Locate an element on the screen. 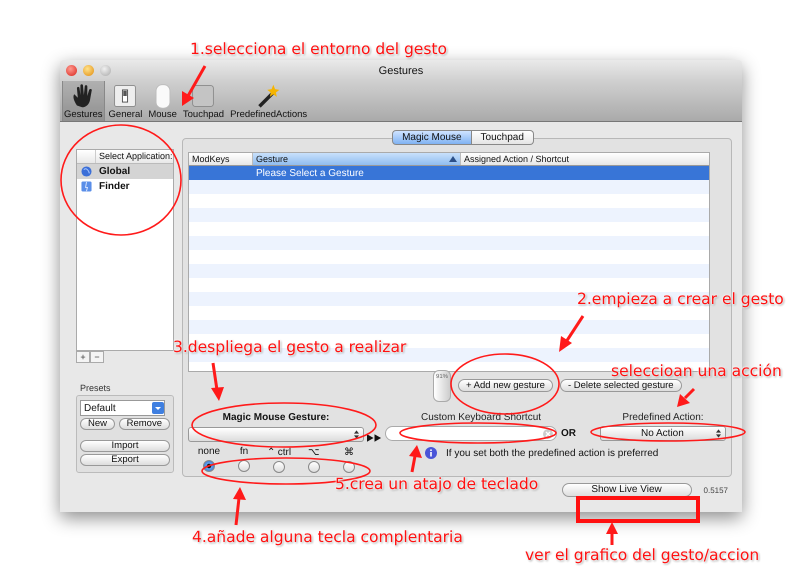 This screenshot has height=576, width=812. column-header: Select Application: is located at coordinates (135, 156).